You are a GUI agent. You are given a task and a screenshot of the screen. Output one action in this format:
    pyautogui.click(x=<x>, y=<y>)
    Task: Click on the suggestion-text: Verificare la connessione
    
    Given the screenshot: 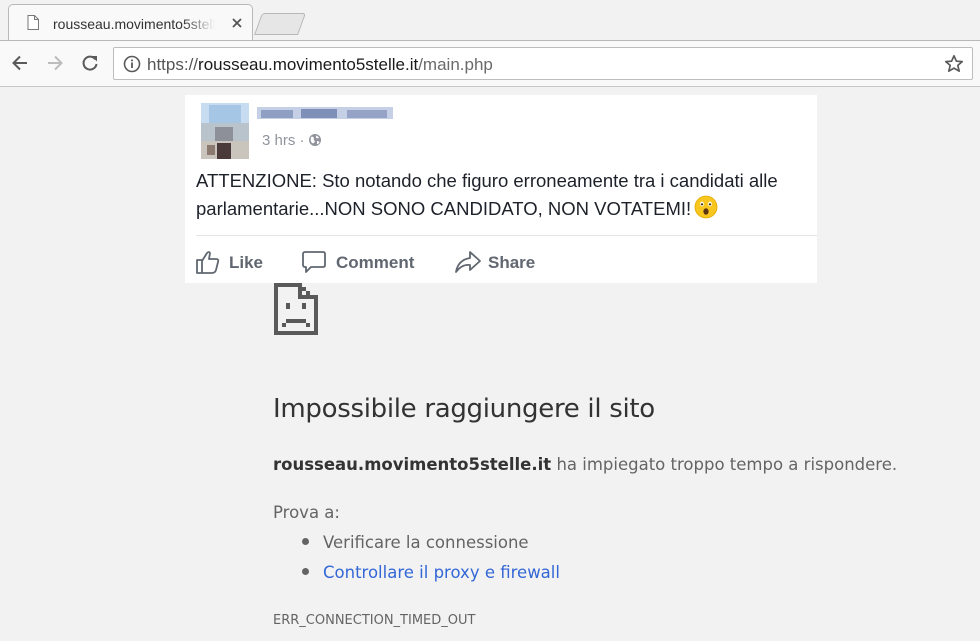 What is the action you would take?
    pyautogui.click(x=426, y=542)
    